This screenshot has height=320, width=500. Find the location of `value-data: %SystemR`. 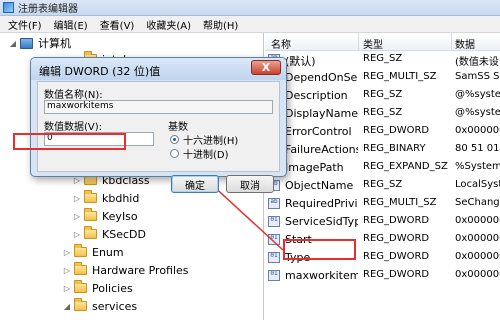

value-data: %SystemR is located at coordinates (477, 166).